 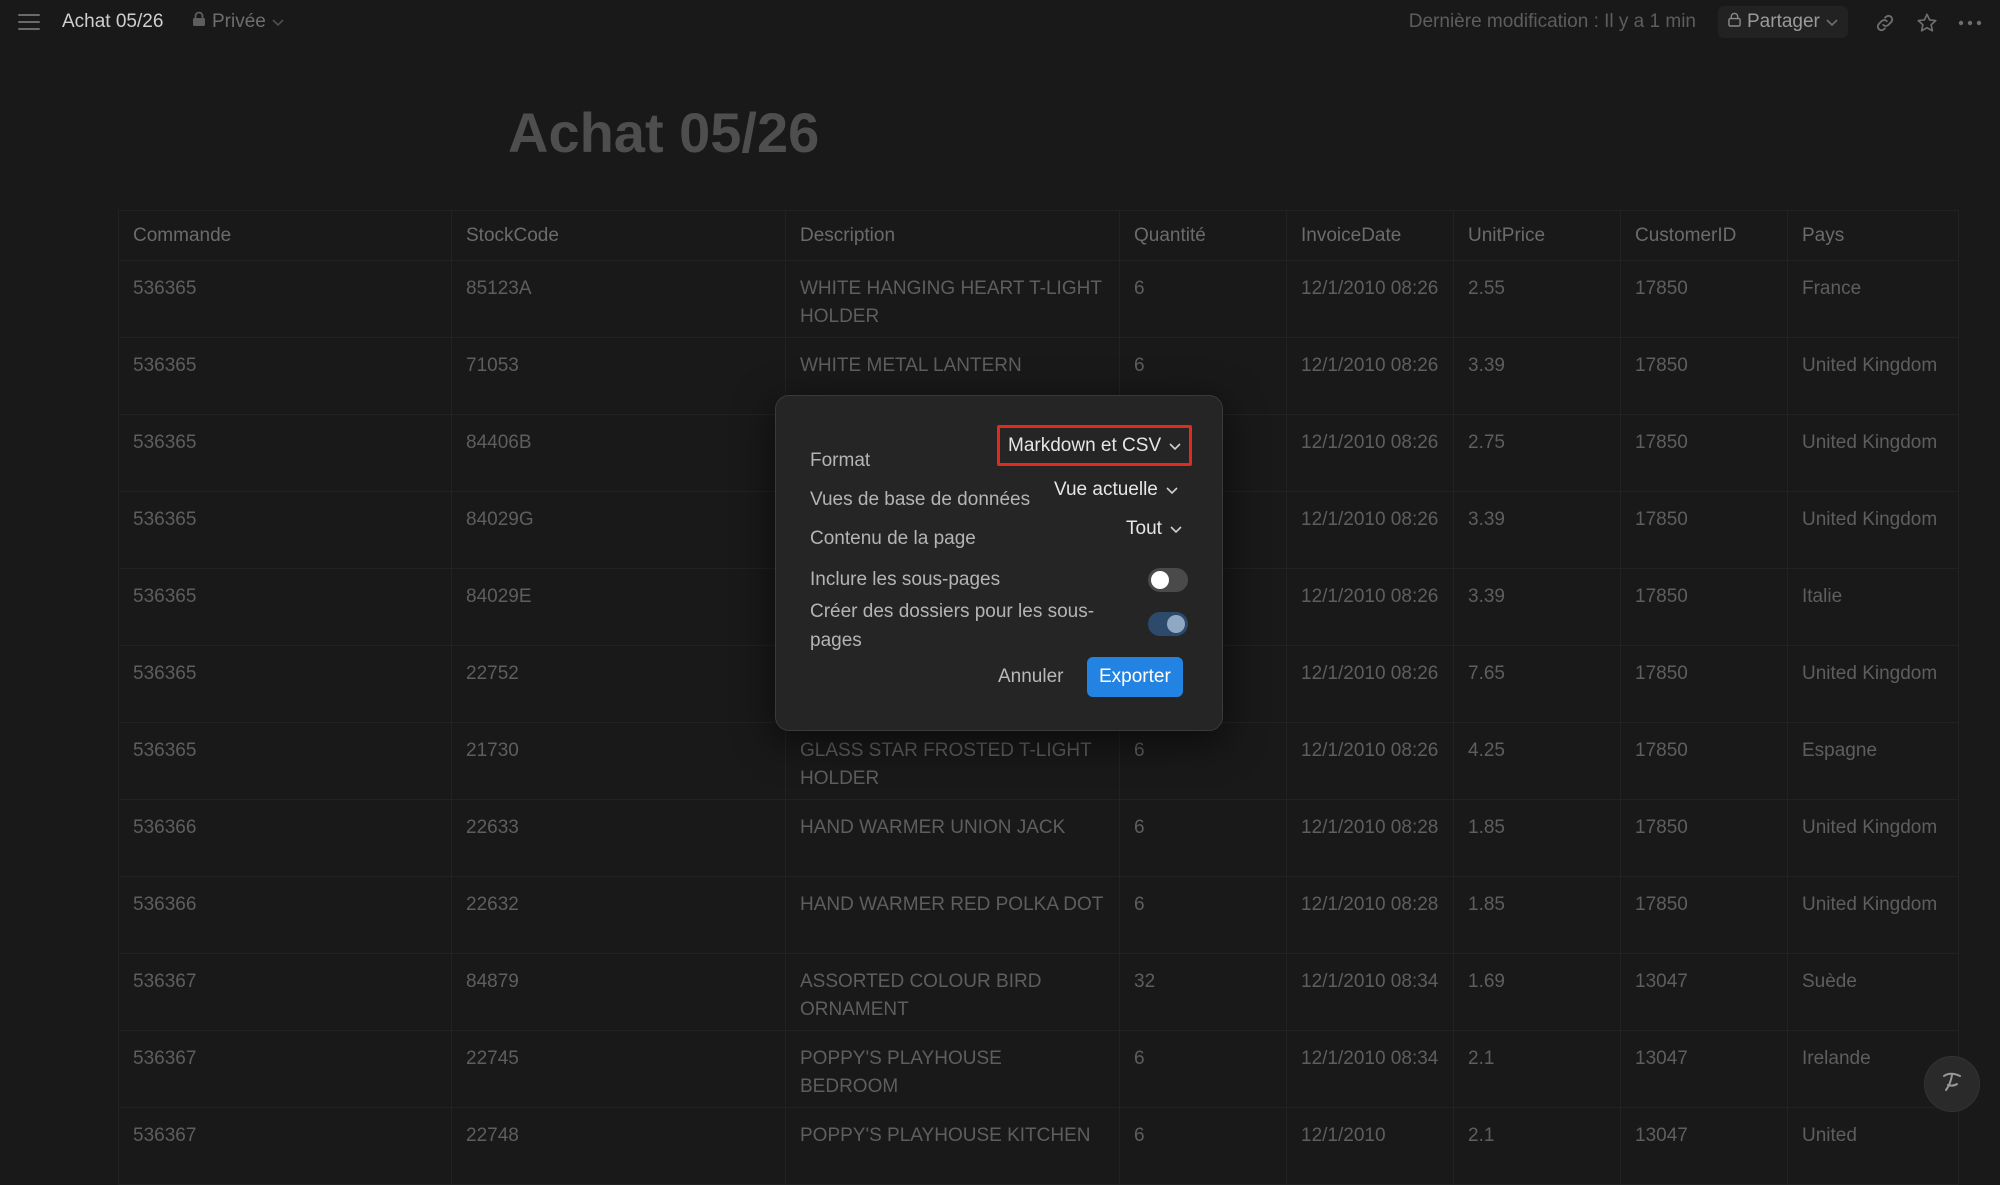 I want to click on table-cell: 84029E, so click(x=618, y=607).